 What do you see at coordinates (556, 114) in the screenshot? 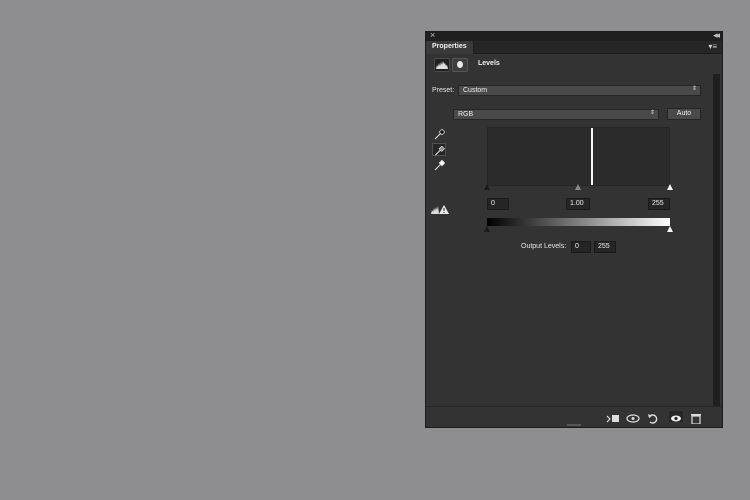
I see `channel-dropdown: RGB ⇕` at bounding box center [556, 114].